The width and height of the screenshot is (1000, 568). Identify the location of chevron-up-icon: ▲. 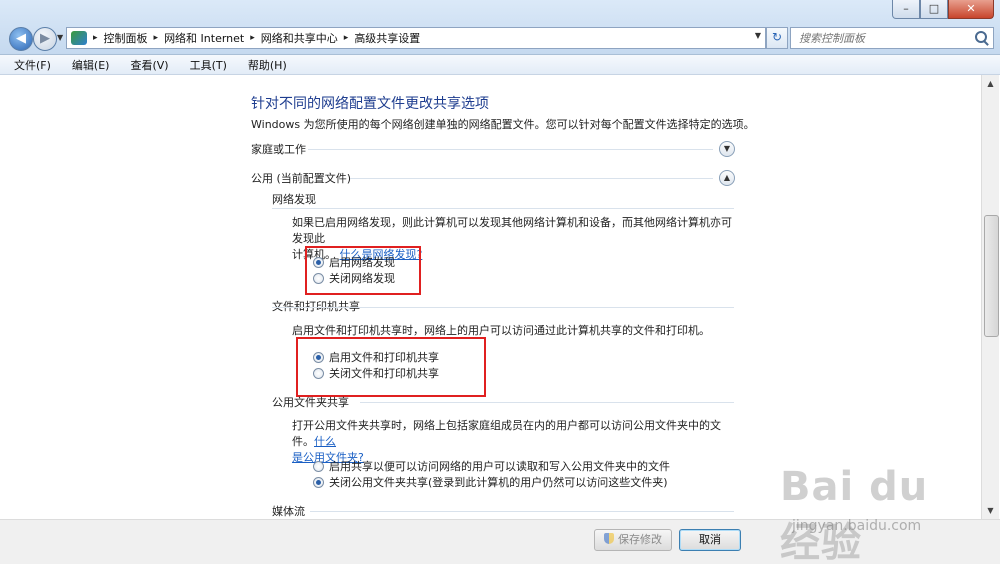
(727, 177).